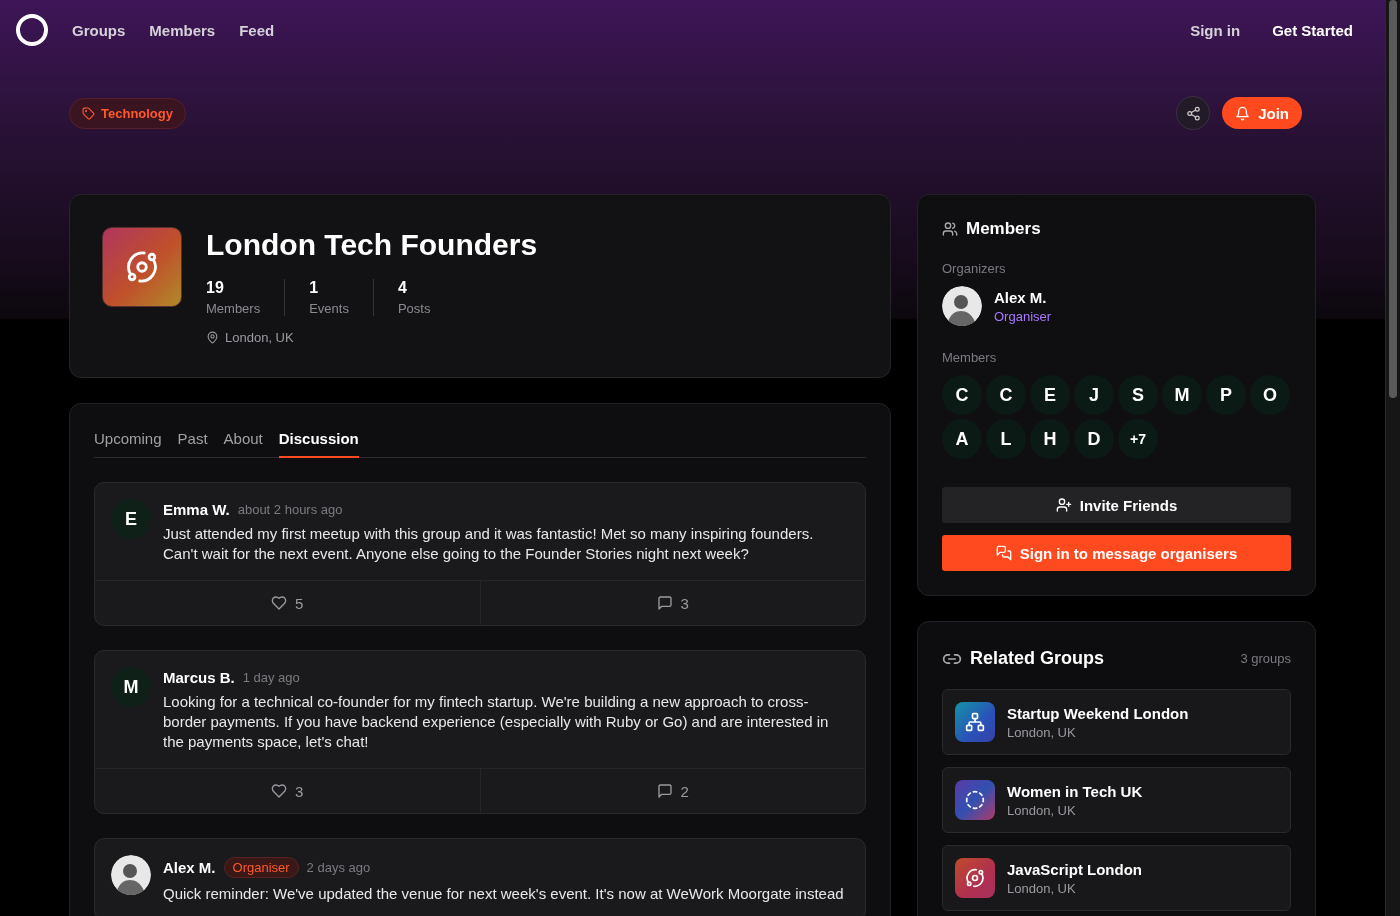  I want to click on stat-value: 19, so click(215, 288).